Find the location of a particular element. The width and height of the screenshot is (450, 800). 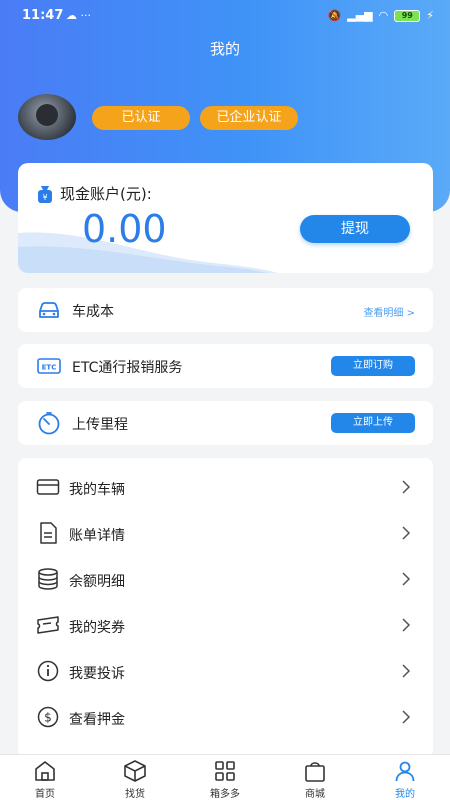

car-icon is located at coordinates (49, 310).